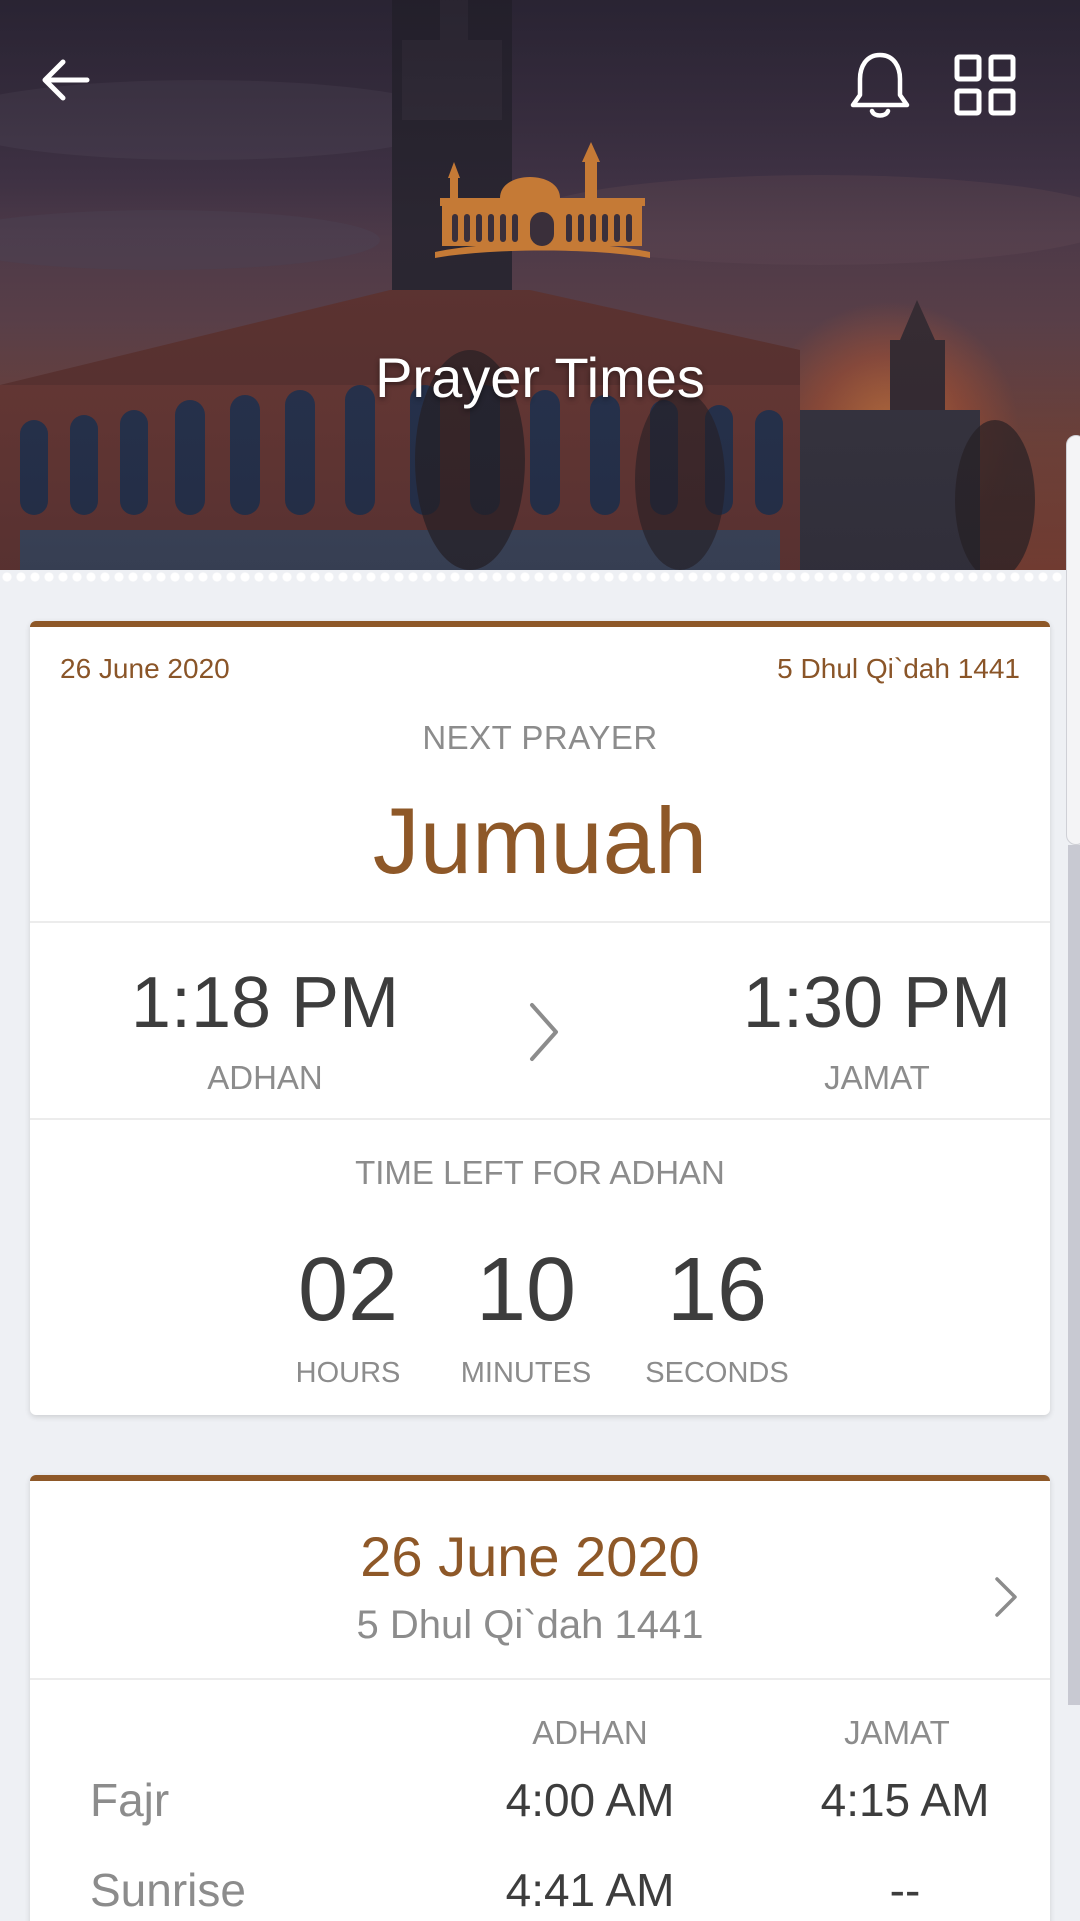 The height and width of the screenshot is (1921, 1080). What do you see at coordinates (1074, 1275) in the screenshot?
I see `scrollbar` at bounding box center [1074, 1275].